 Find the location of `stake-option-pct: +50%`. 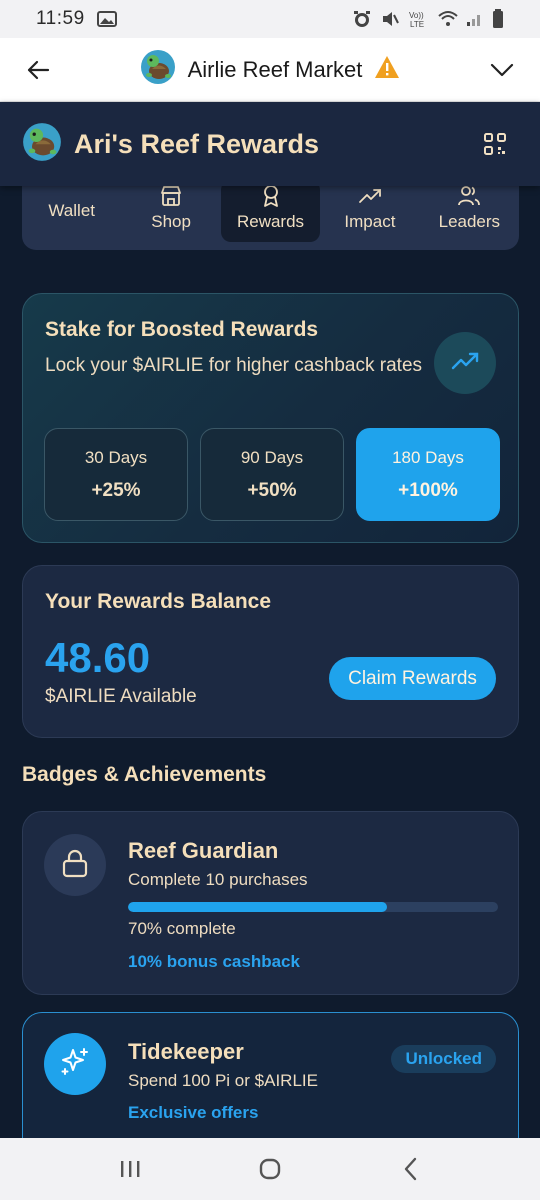

stake-option-pct: +50% is located at coordinates (272, 490).